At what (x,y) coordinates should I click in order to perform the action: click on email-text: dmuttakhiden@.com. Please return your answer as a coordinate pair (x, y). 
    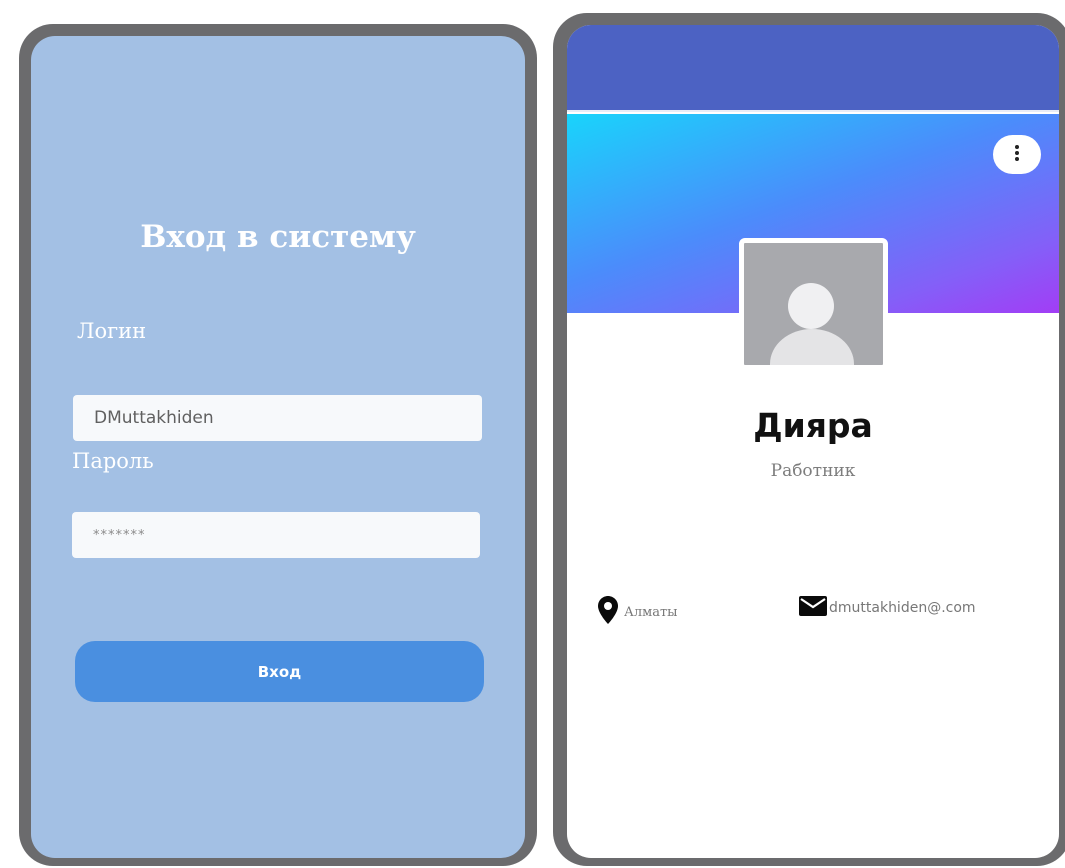
    Looking at the image, I should click on (902, 608).